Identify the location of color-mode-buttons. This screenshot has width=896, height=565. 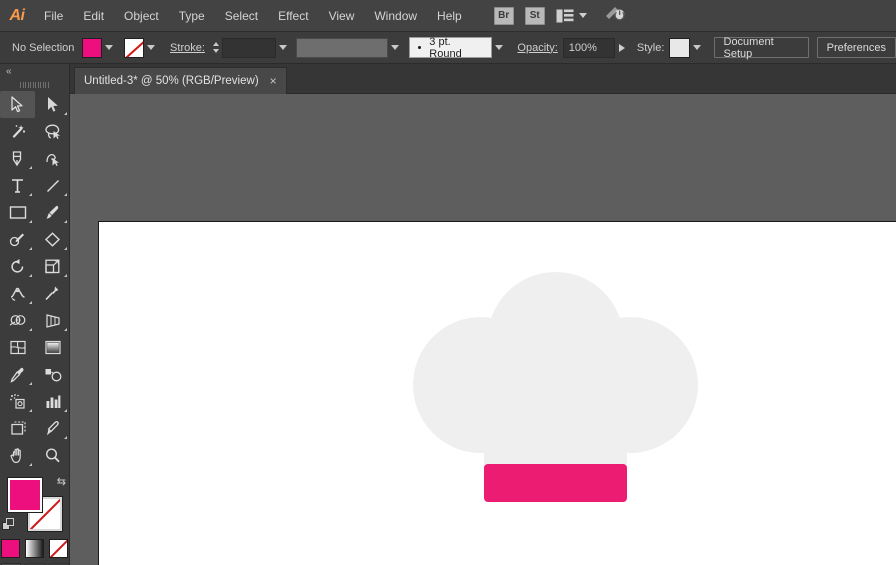
(34, 548).